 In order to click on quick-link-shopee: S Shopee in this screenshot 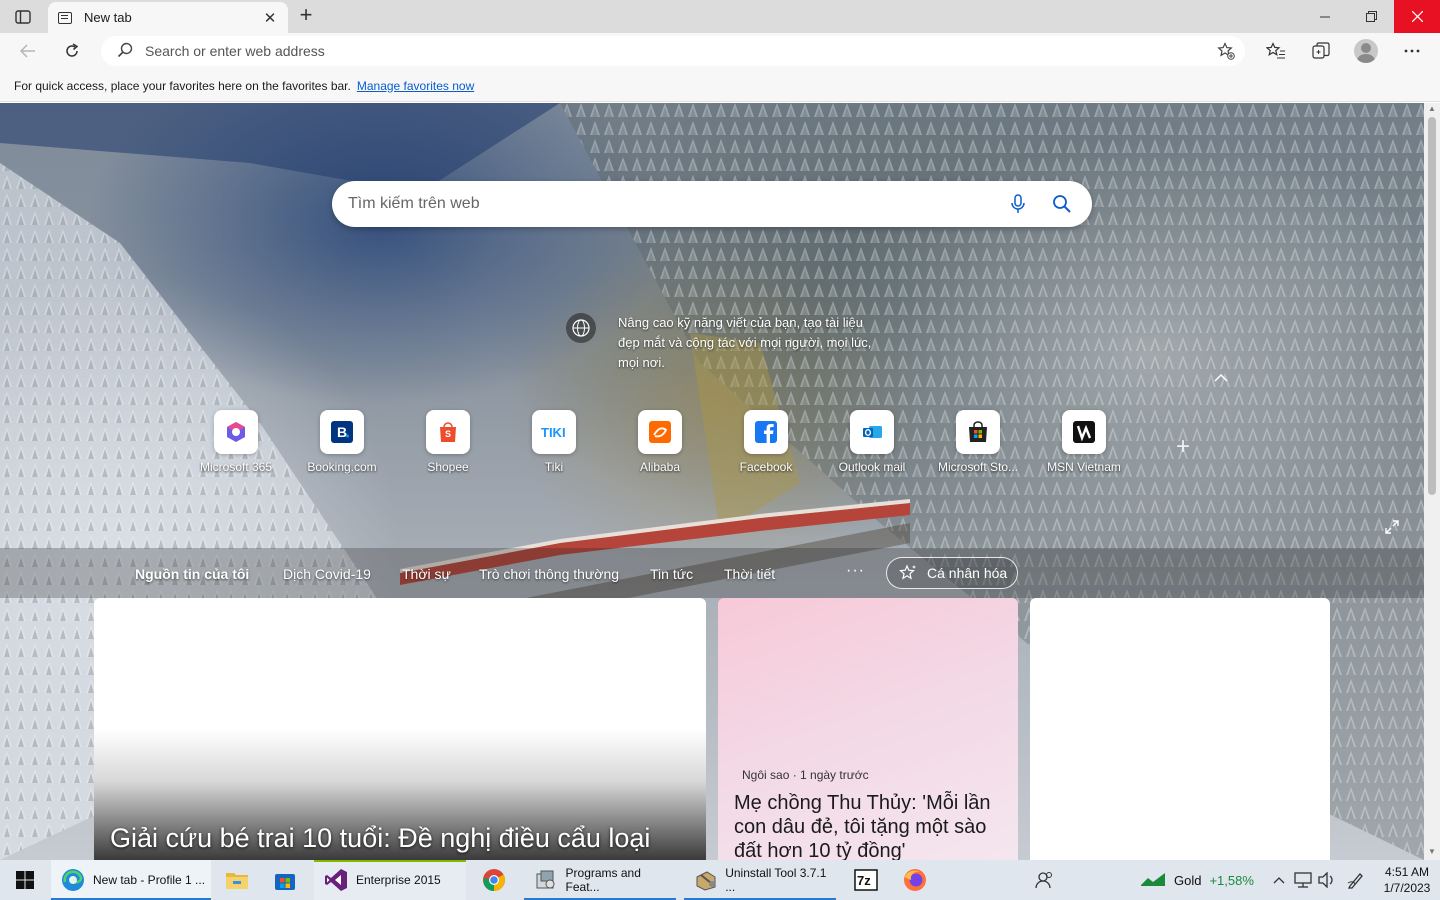, I will do `click(448, 442)`.